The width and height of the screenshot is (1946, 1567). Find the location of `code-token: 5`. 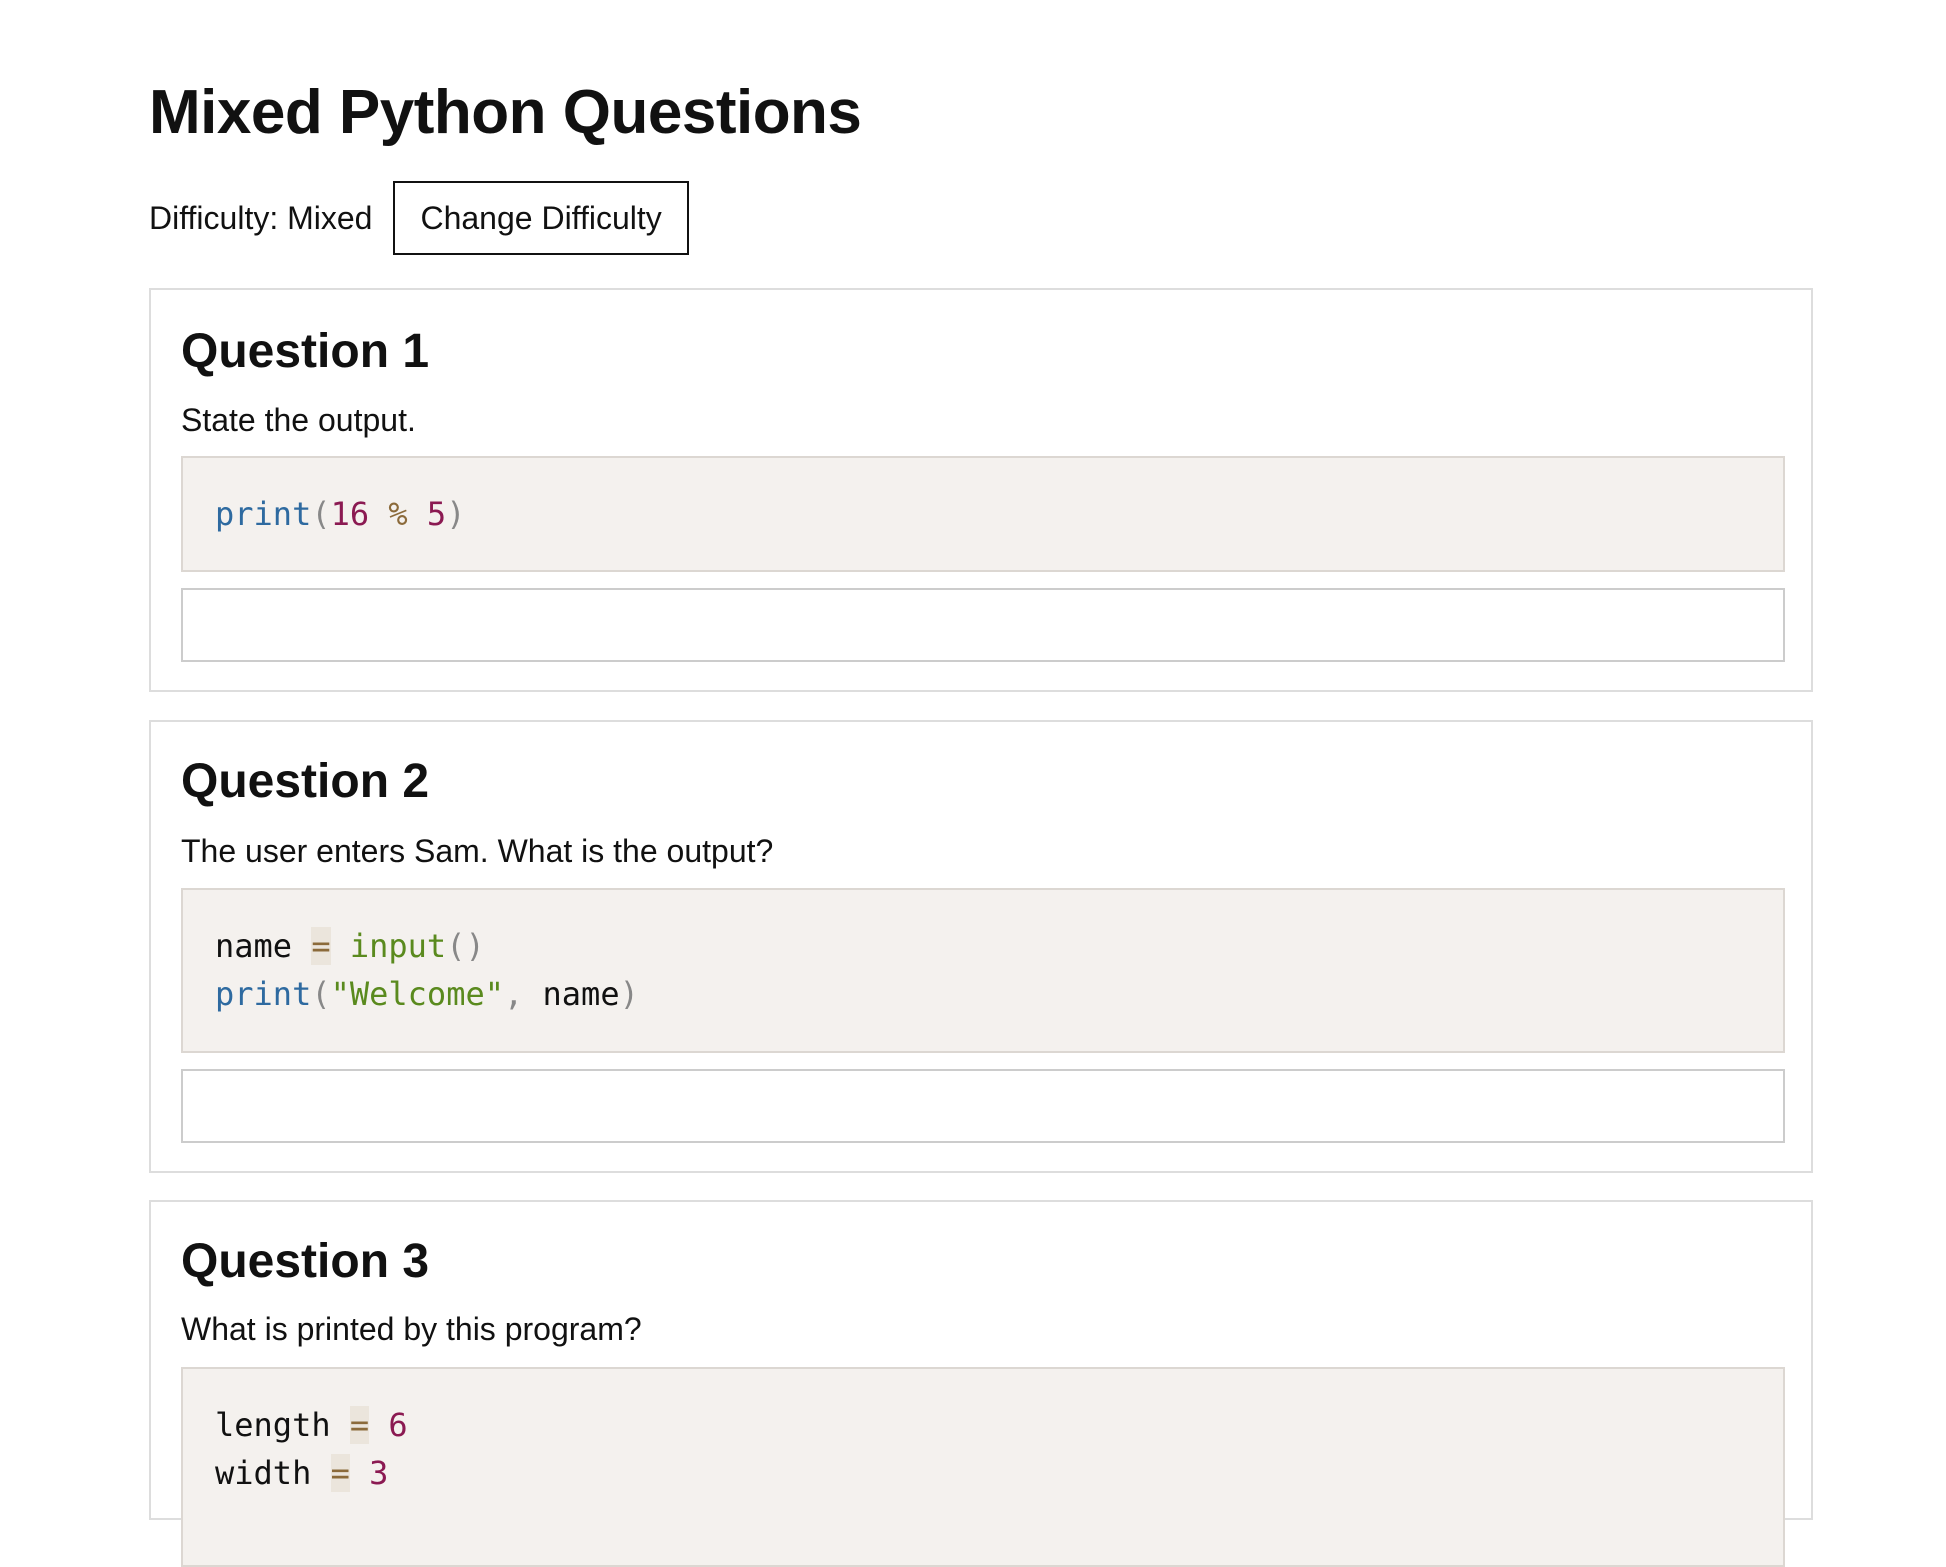

code-token: 5 is located at coordinates (436, 514).